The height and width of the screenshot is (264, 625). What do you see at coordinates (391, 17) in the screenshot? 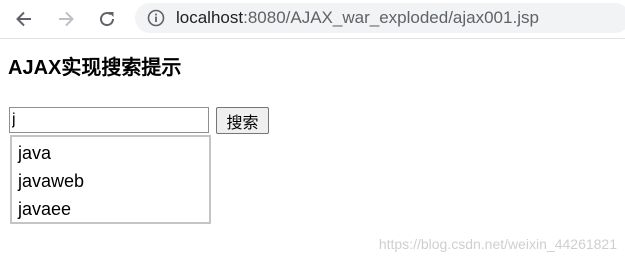
I see `url-path: :8080/AJAX_war_exploded/ajax001.jsp` at bounding box center [391, 17].